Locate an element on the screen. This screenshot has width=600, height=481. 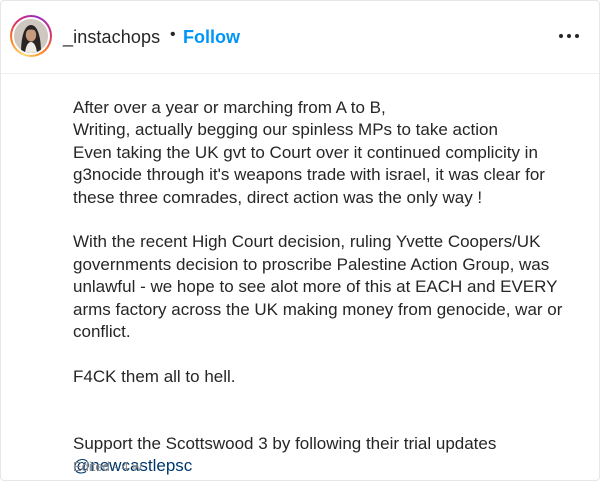
username-link: _instachops is located at coordinates (111, 37).